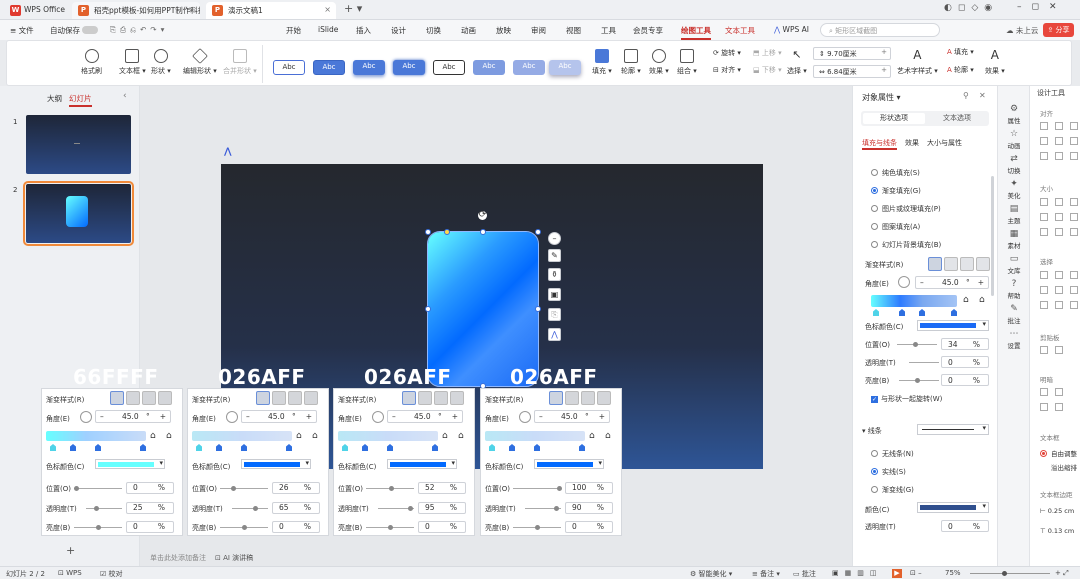  I want to click on wps-status: ⊡ WPS, so click(70, 573).